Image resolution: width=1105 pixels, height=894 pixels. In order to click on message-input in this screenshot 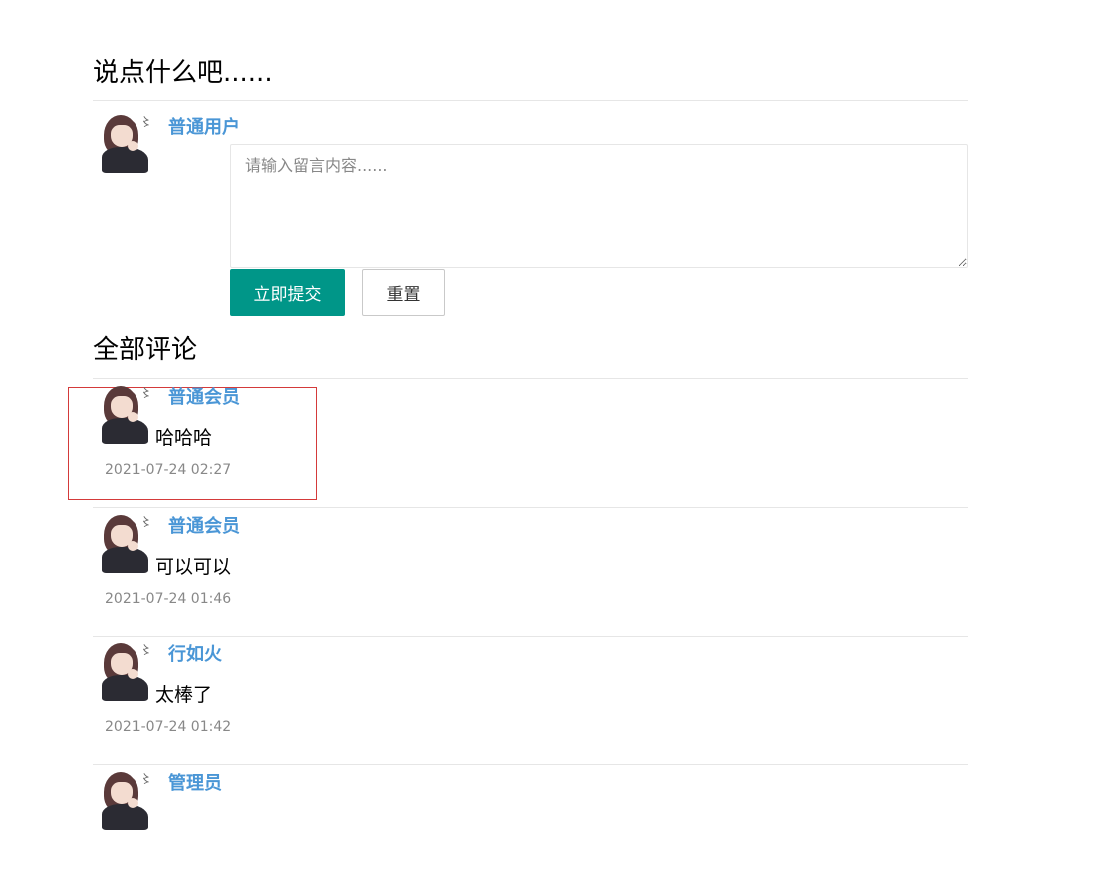, I will do `click(599, 206)`.